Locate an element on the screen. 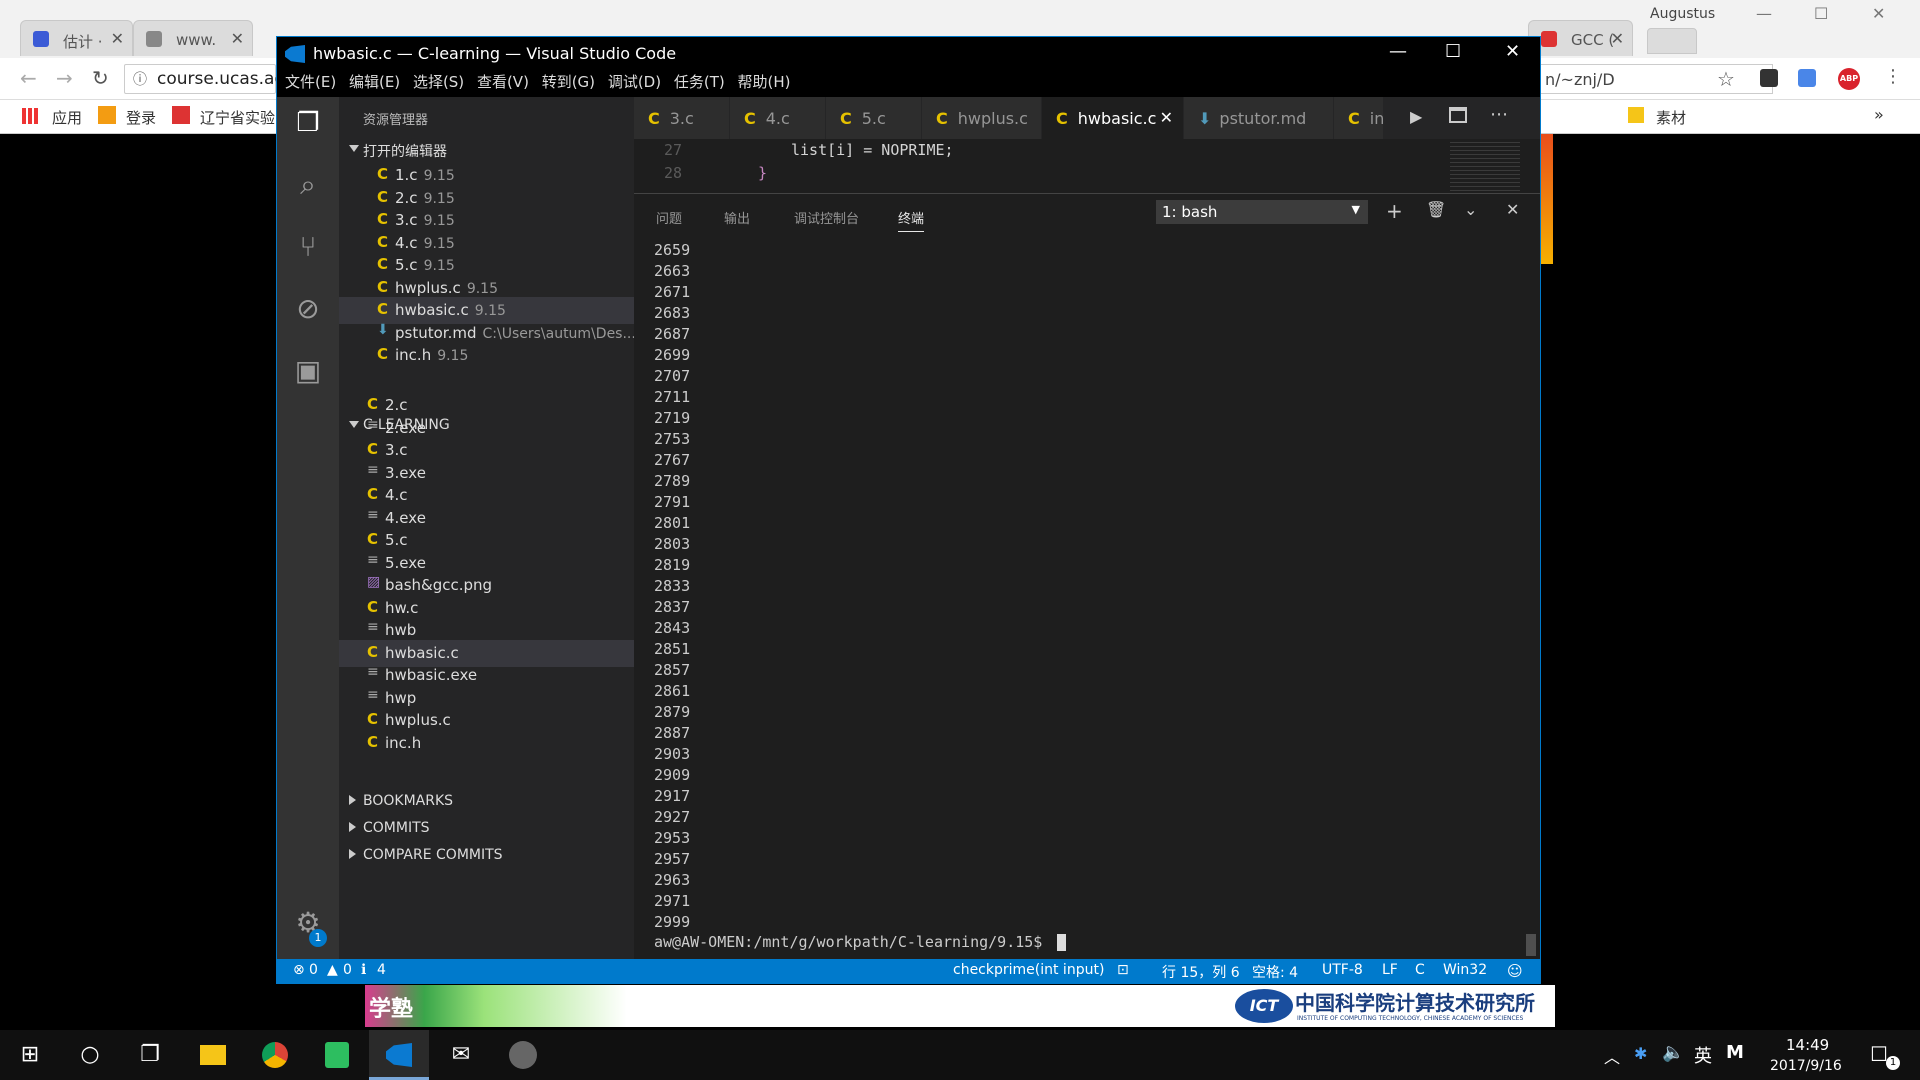  forward-icon: → is located at coordinates (64, 78).